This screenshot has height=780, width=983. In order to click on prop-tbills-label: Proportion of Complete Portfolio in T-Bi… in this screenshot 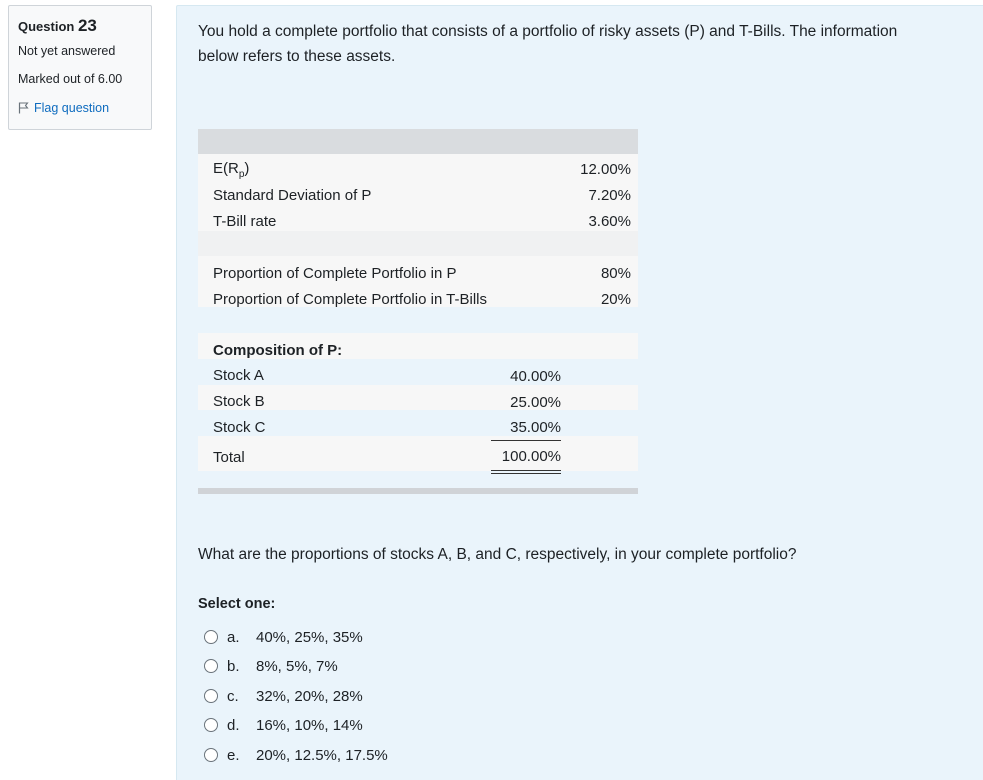, I will do `click(350, 299)`.